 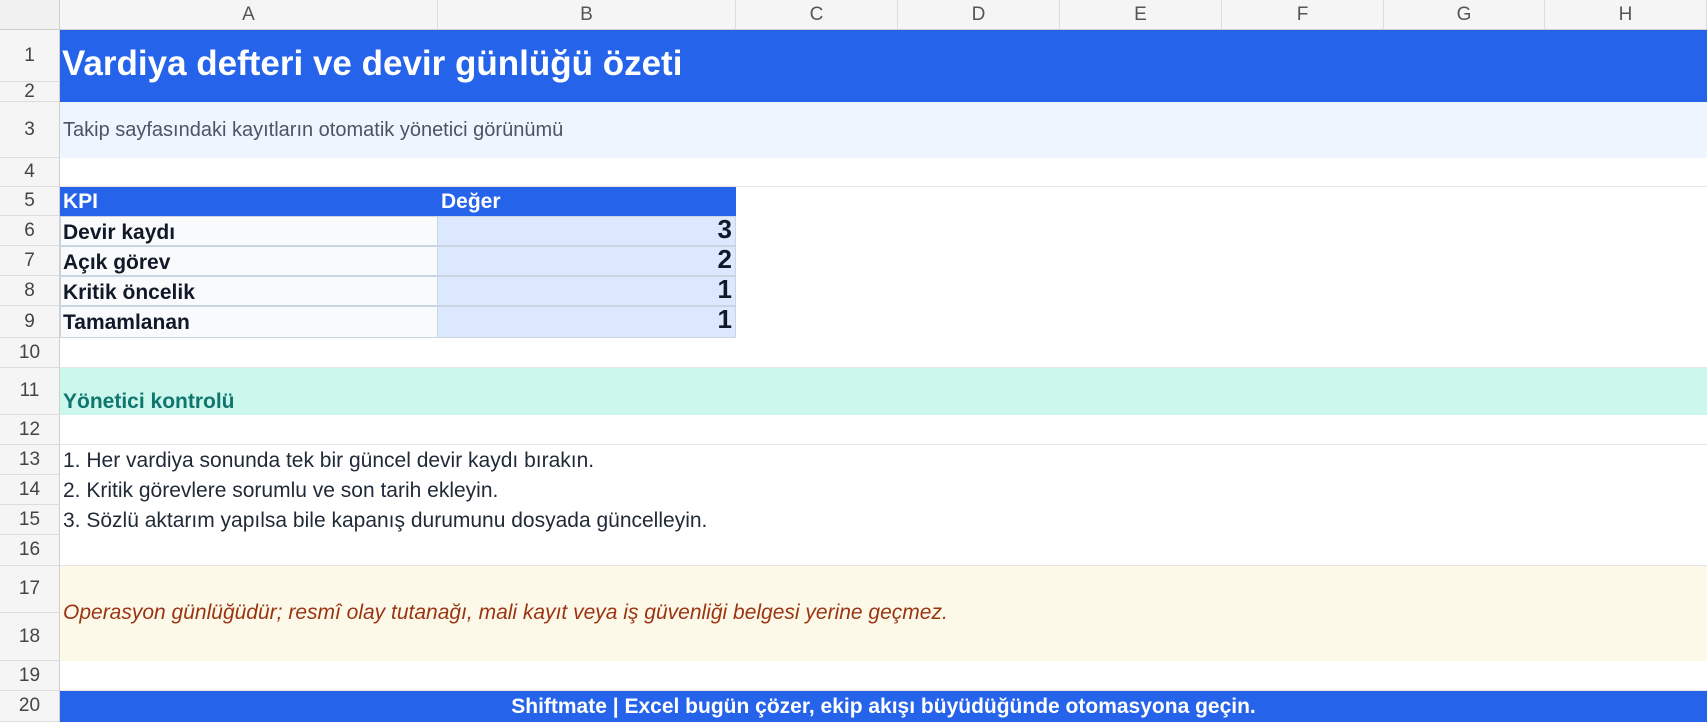 I want to click on kpi-label: Açık görev, so click(x=117, y=262).